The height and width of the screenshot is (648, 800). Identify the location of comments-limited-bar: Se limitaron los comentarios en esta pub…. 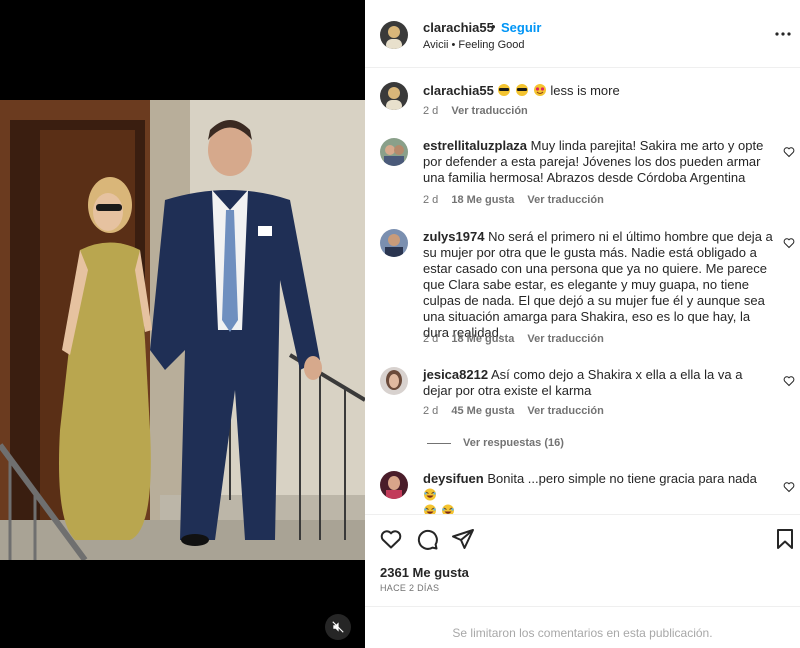
(582, 627).